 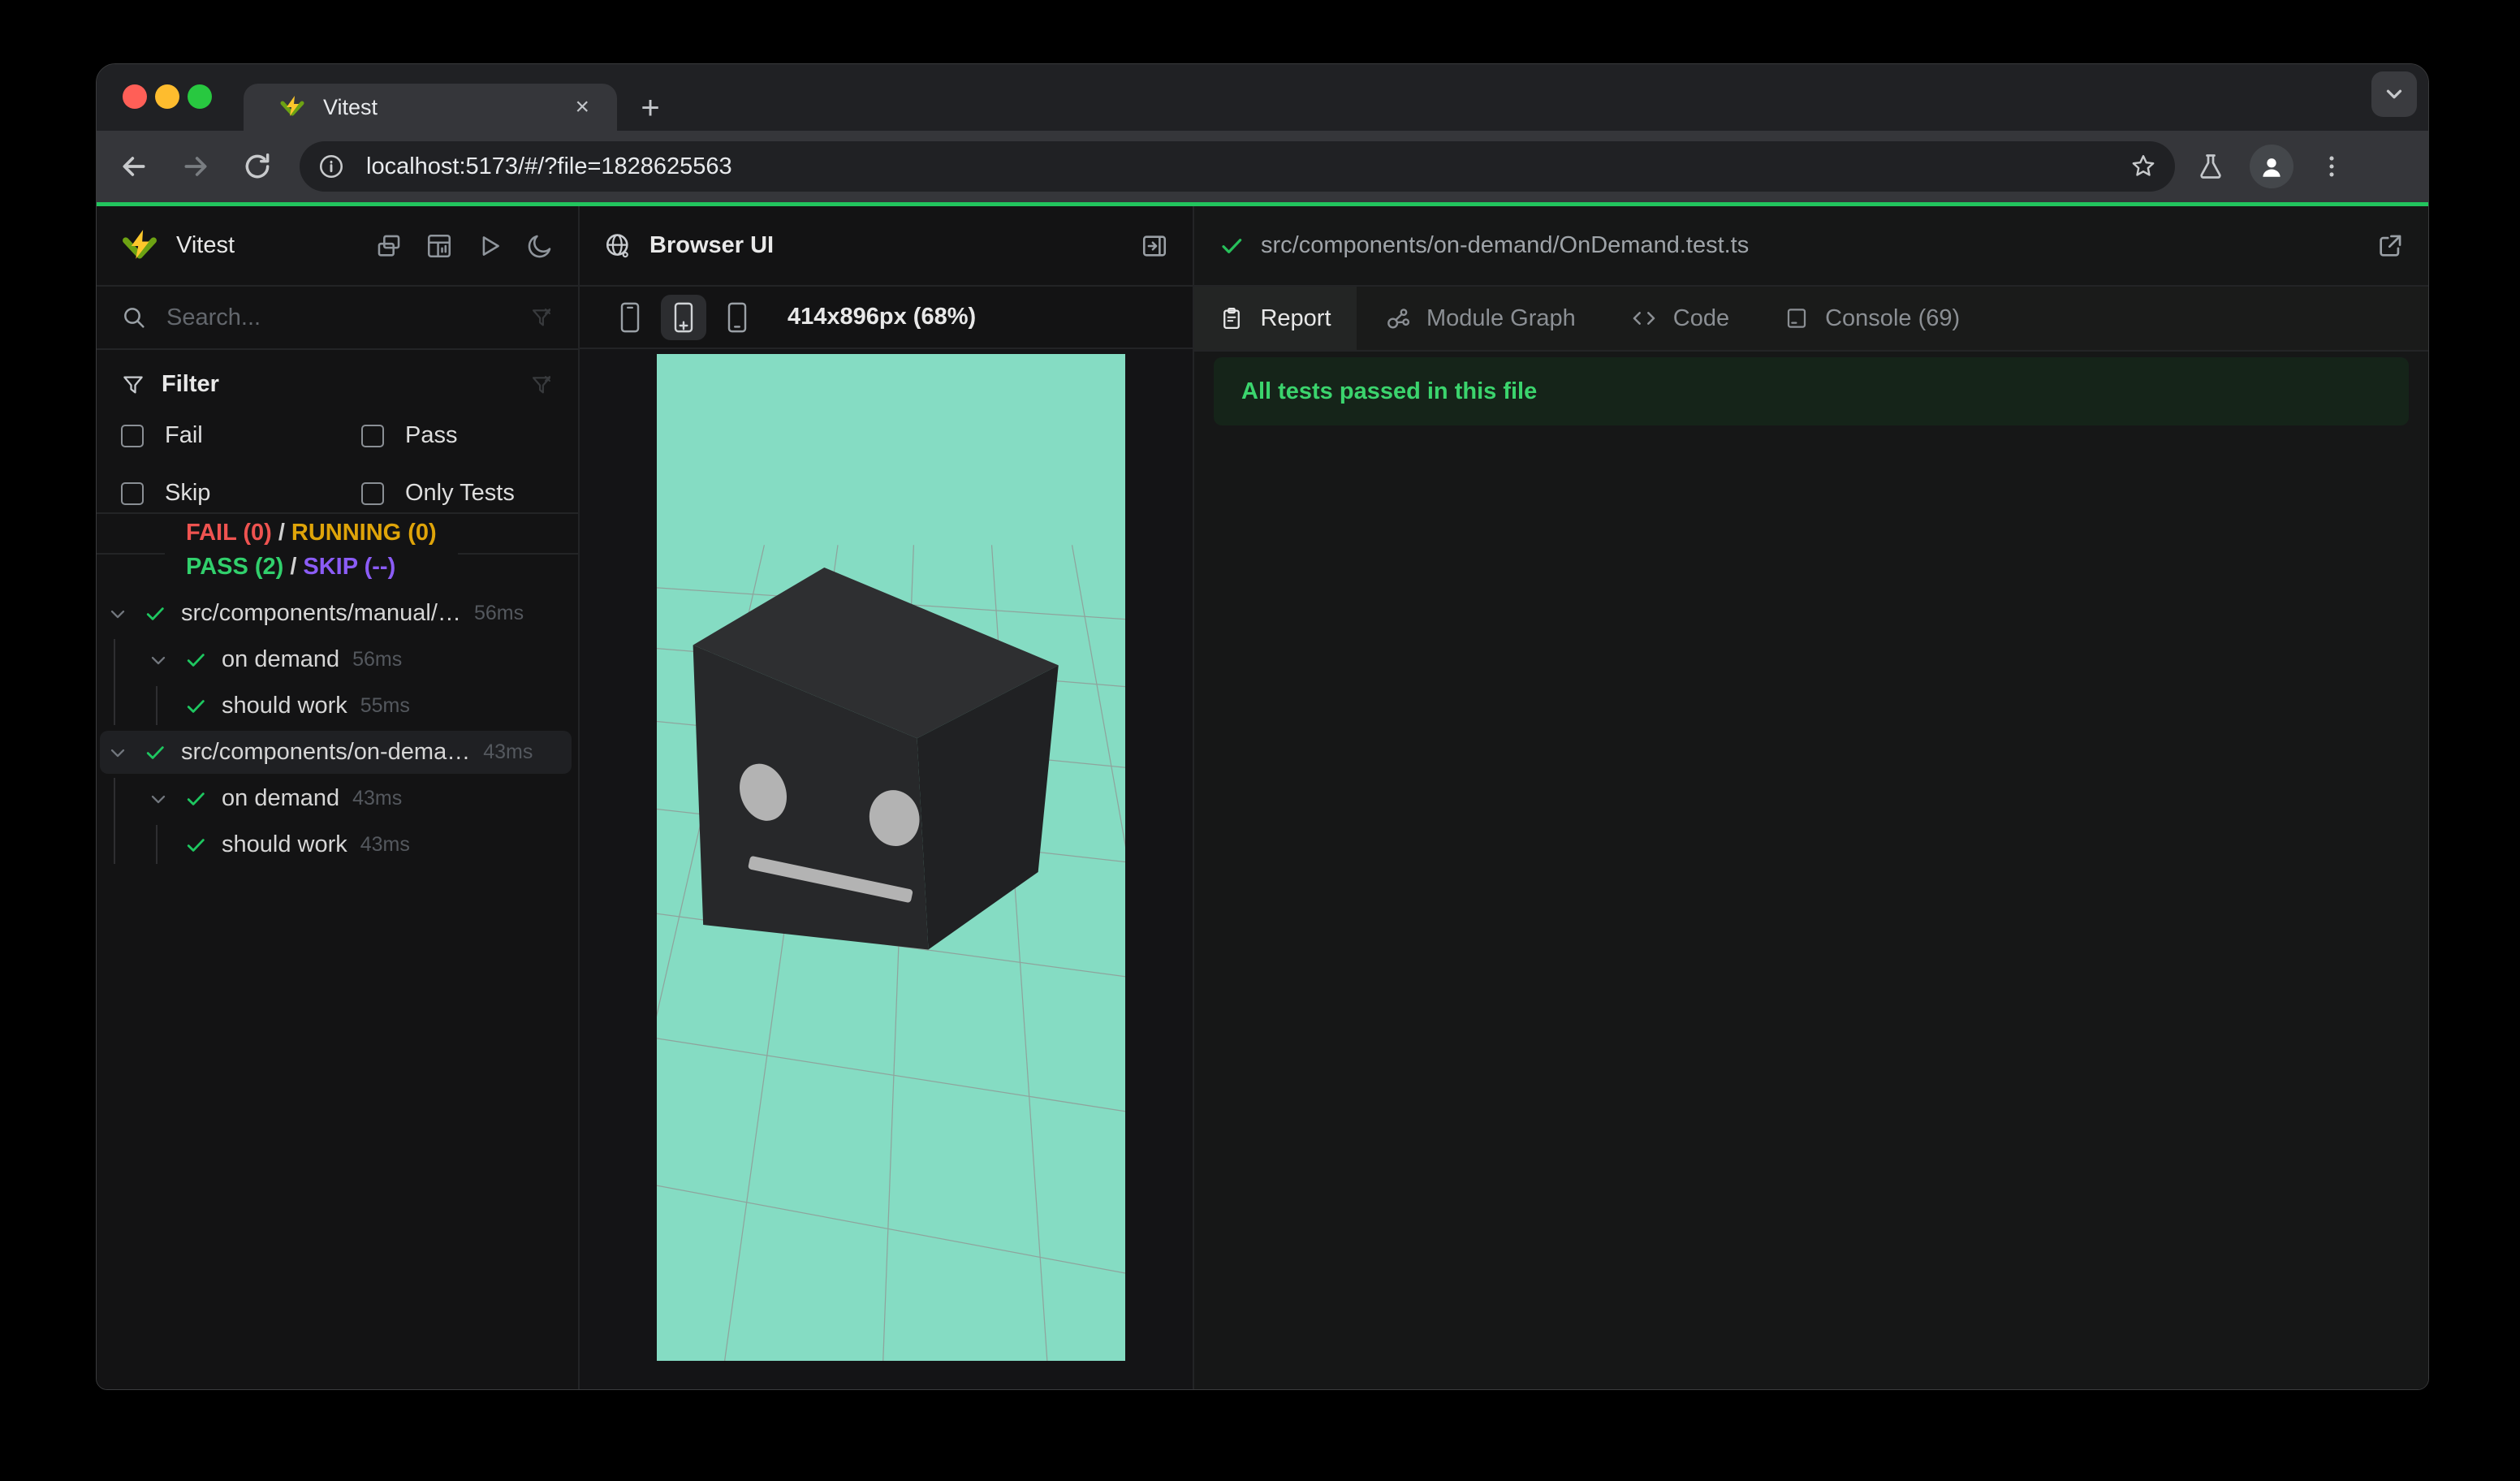 I want to click on test-duration: 56ms, so click(x=499, y=613).